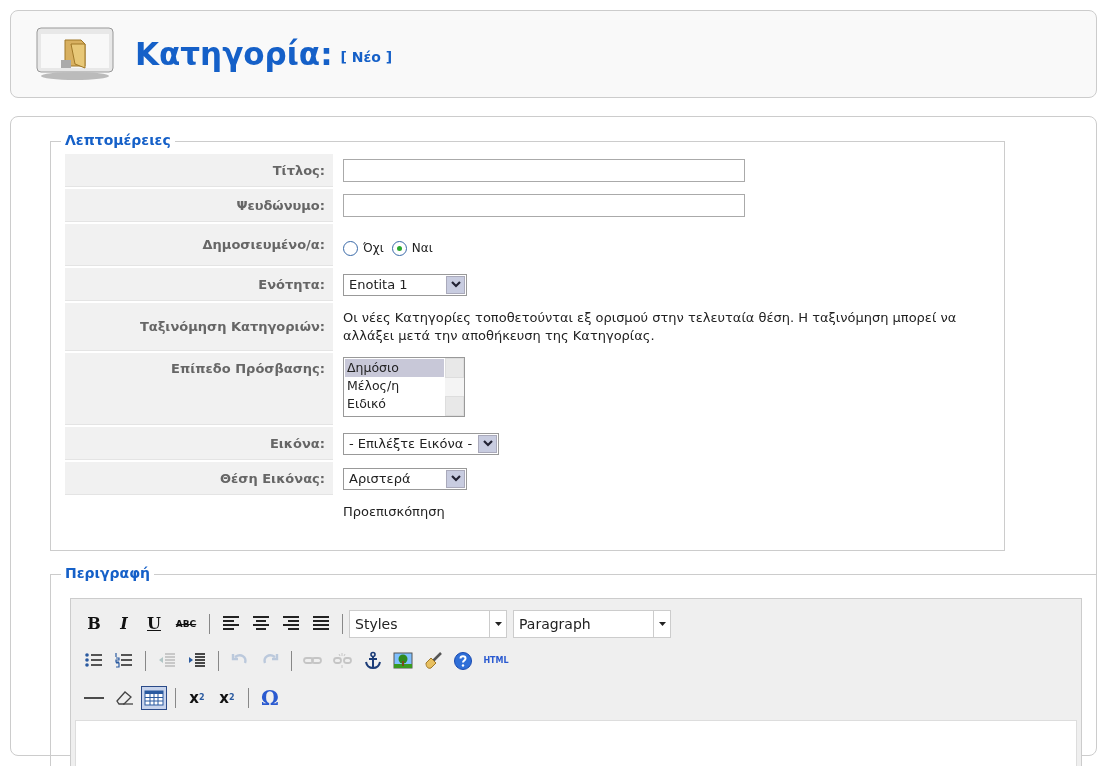 This screenshot has width=1097, height=766. Describe the element at coordinates (422, 248) in the screenshot. I see `radio-label: Ναι` at that location.